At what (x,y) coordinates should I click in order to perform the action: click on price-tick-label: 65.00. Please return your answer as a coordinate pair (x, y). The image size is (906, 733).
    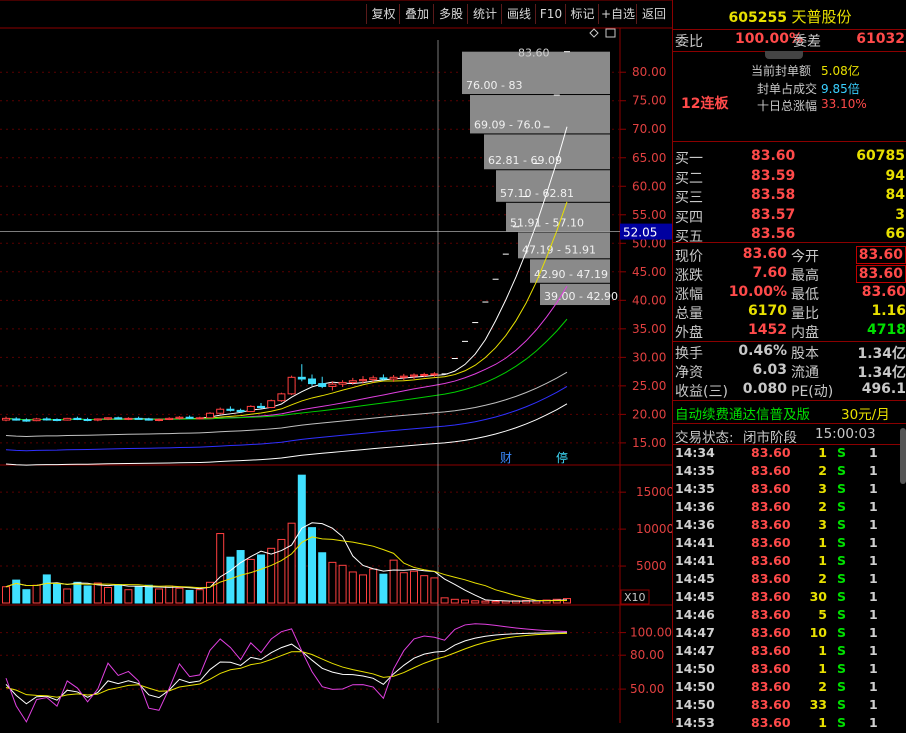
    Looking at the image, I should click on (649, 158).